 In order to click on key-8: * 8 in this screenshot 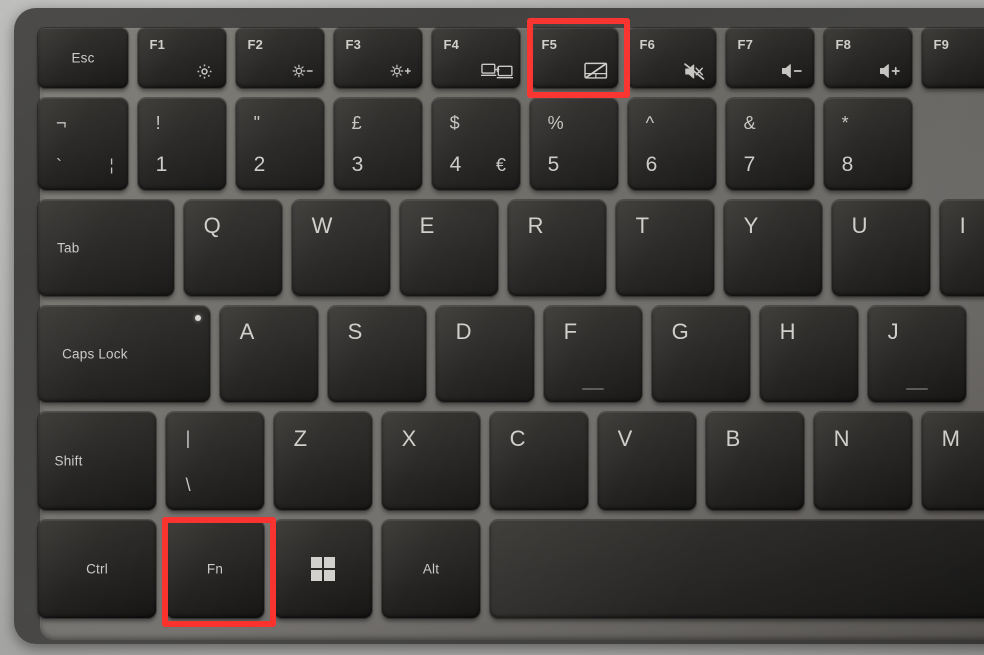, I will do `click(868, 144)`.